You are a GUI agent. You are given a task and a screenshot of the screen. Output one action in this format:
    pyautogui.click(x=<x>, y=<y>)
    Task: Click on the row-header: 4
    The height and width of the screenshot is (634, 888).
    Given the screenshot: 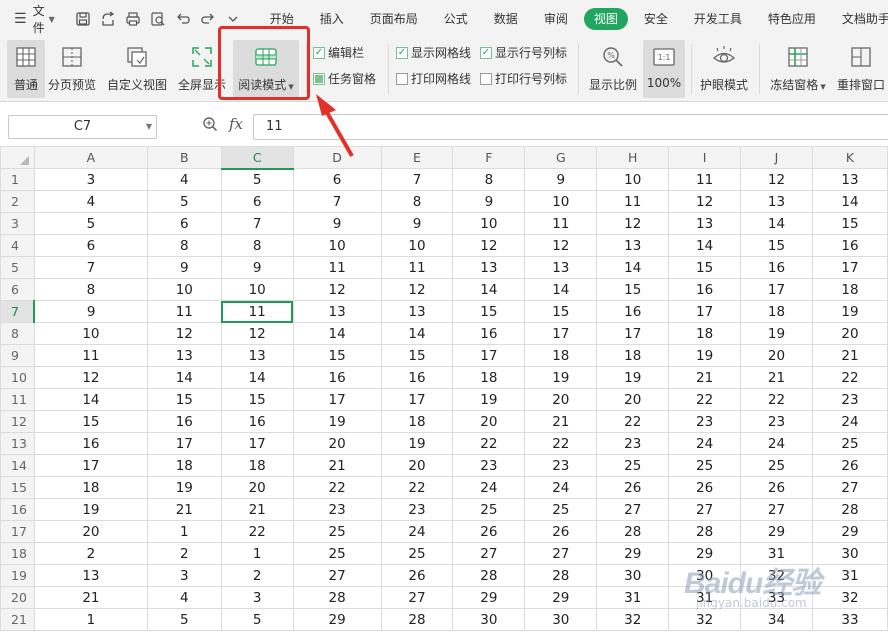 What is the action you would take?
    pyautogui.click(x=17, y=245)
    